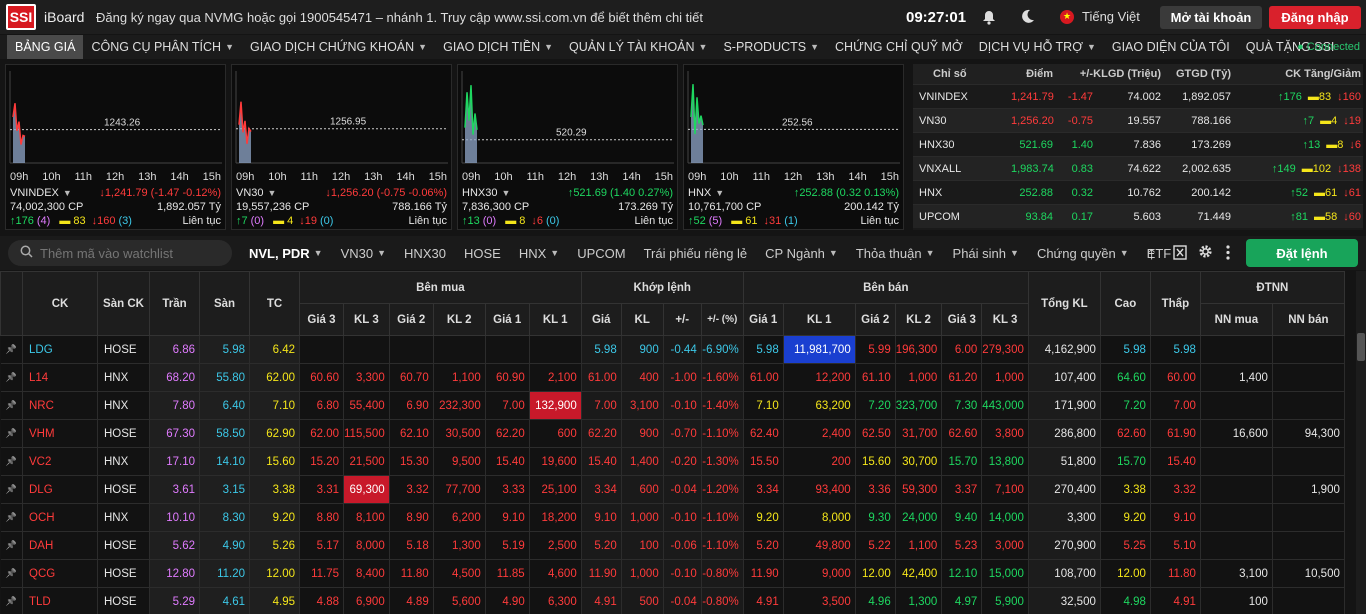 The width and height of the screenshot is (1366, 614). Describe the element at coordinates (60, 517) in the screenshot. I see `cell-ck: OCH` at that location.